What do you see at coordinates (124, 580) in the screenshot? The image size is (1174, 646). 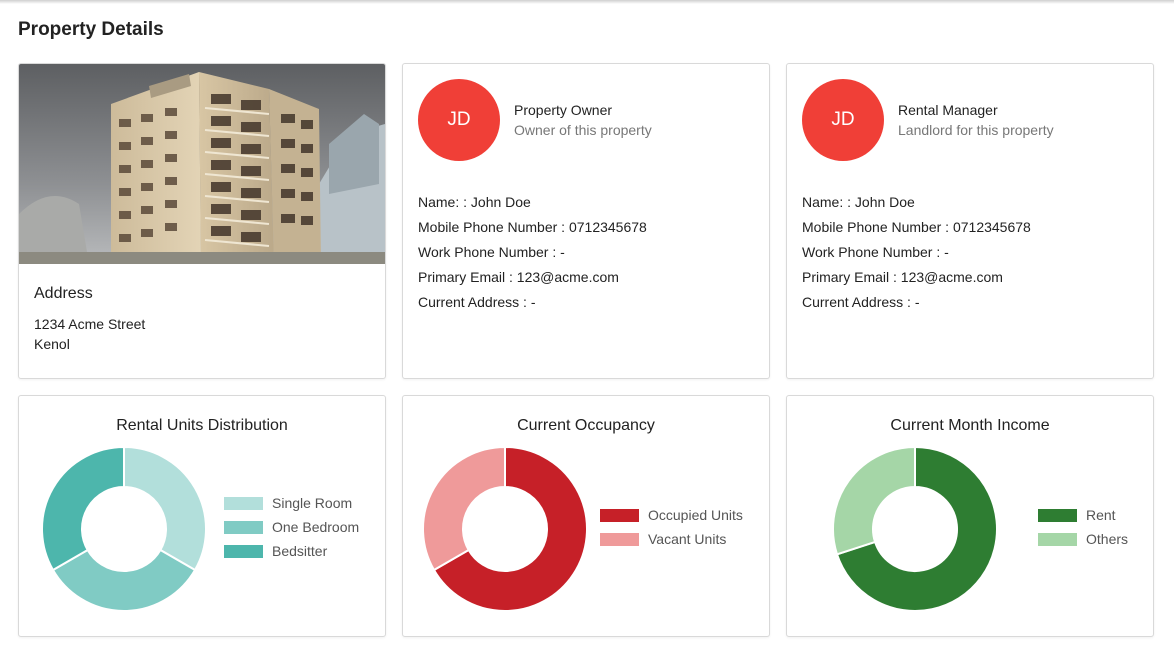 I see `donut-slice-one-bedroom` at bounding box center [124, 580].